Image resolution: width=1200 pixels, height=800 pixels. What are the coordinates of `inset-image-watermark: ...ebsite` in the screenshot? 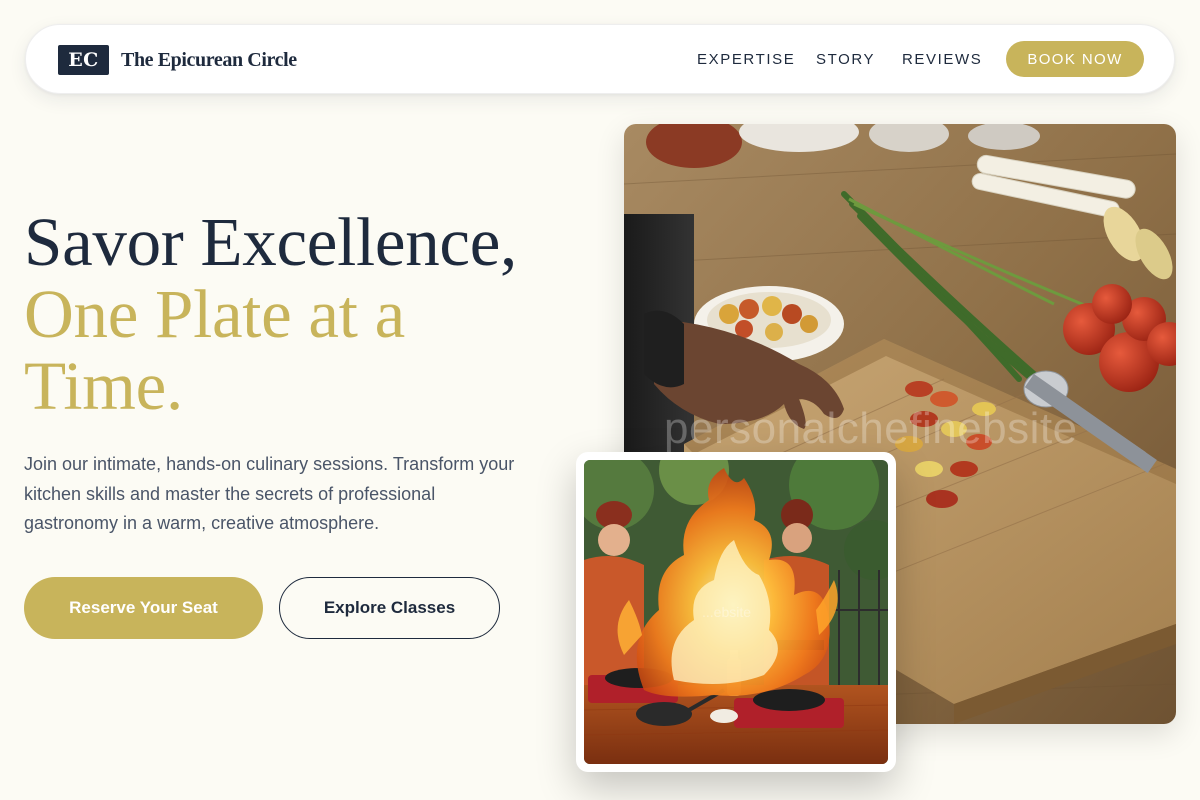 It's located at (727, 612).